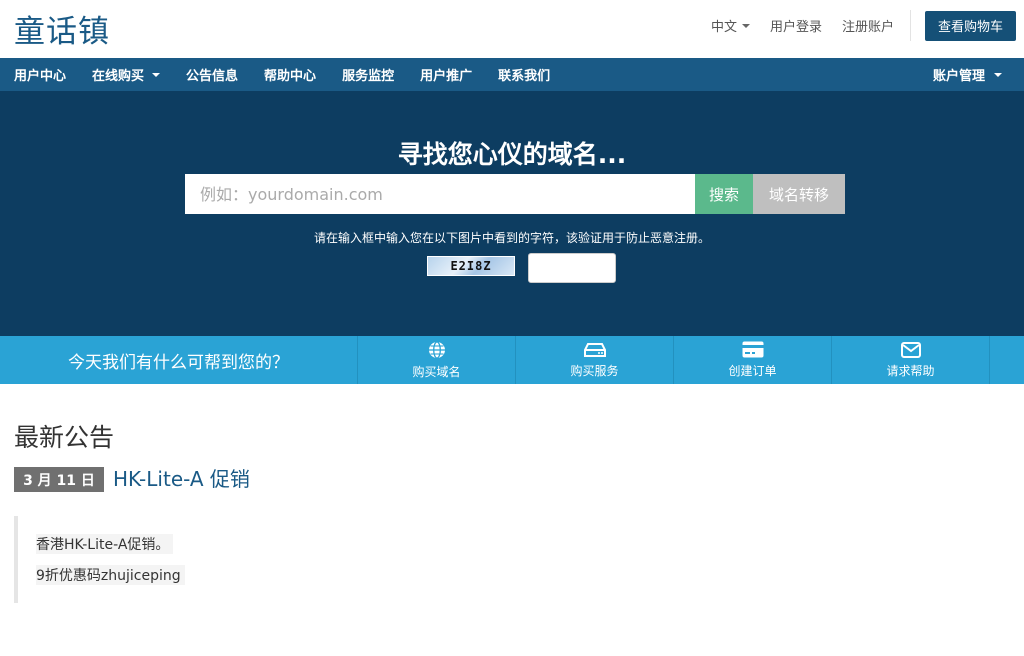 This screenshot has height=656, width=1024. I want to click on account-menu-label: 账户管理, so click(958, 76).